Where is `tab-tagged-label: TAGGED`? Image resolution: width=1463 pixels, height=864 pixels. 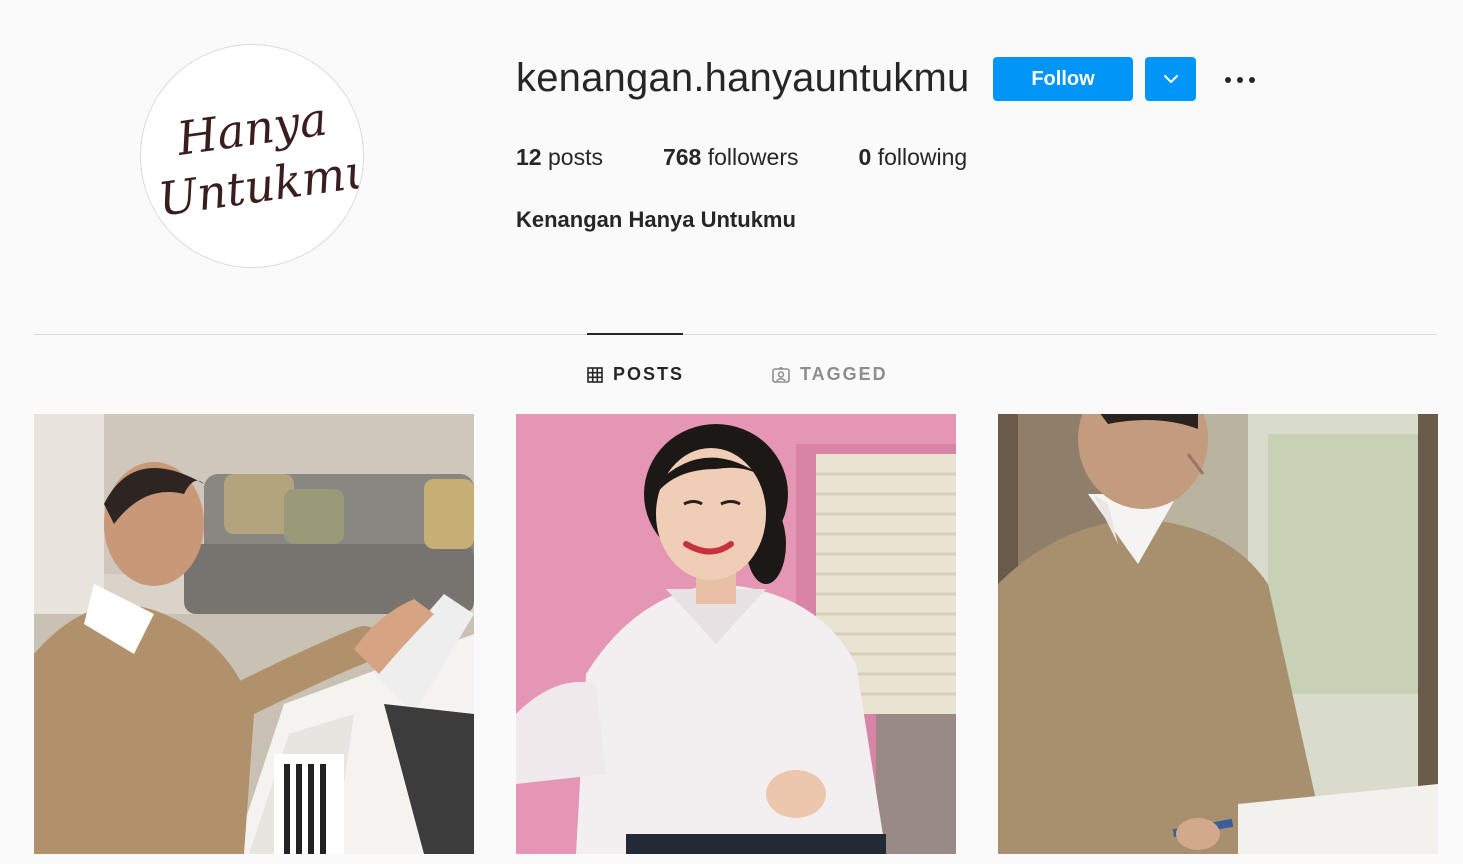 tab-tagged-label: TAGGED is located at coordinates (844, 374).